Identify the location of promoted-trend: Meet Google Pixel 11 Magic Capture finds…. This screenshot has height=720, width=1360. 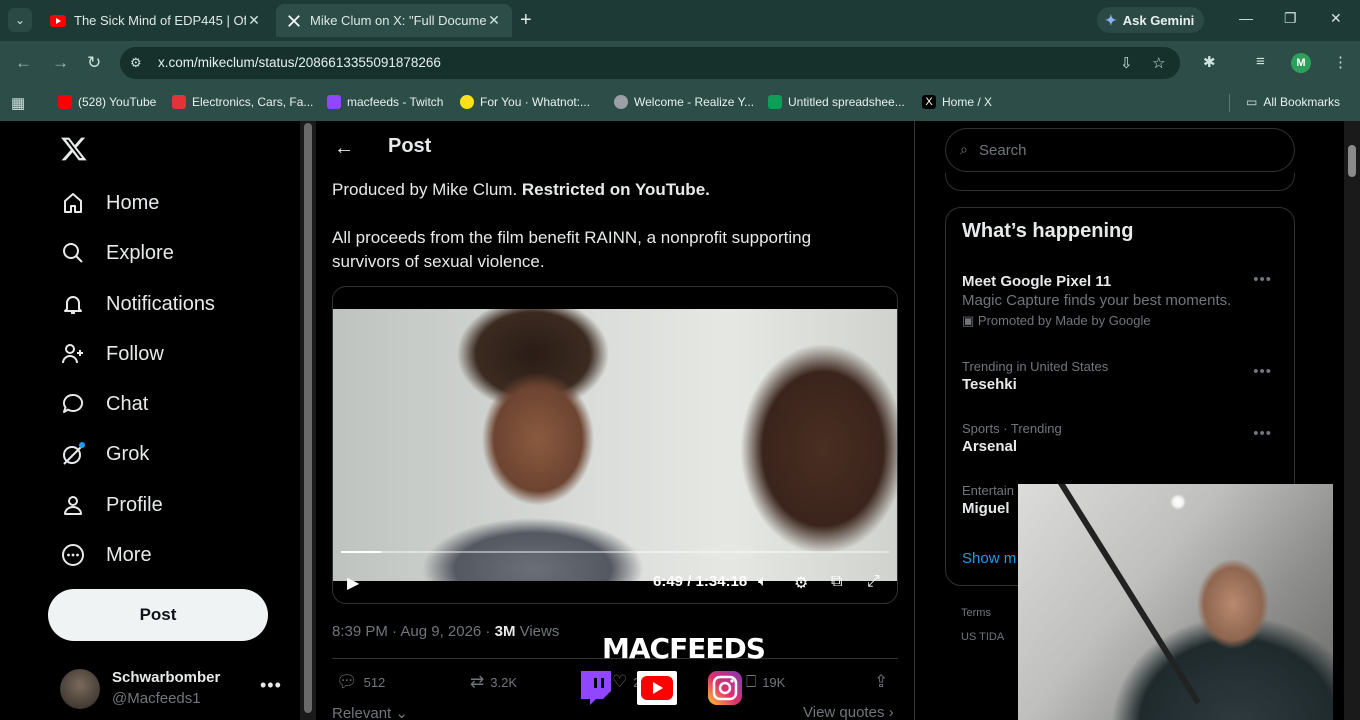
(1122, 300).